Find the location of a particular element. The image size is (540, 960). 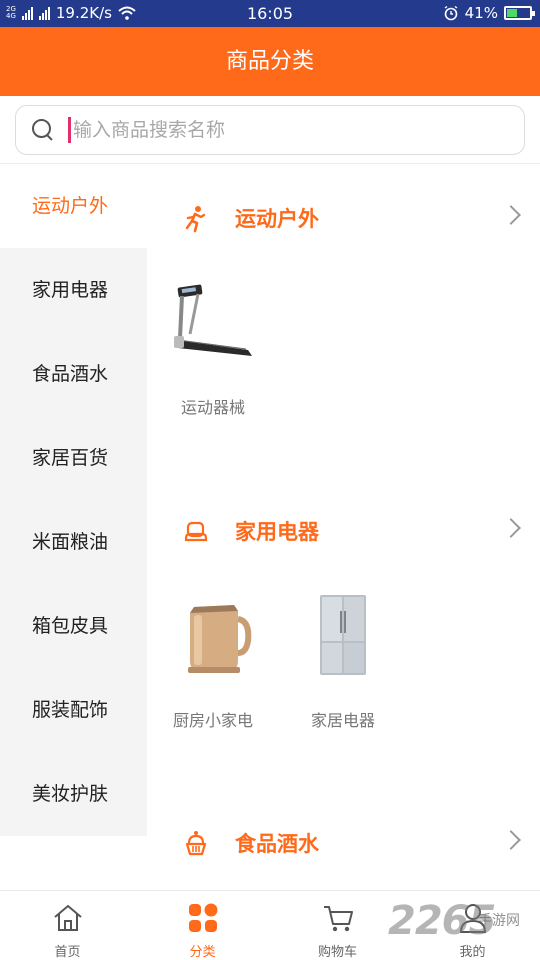

running-icon is located at coordinates (195, 219).